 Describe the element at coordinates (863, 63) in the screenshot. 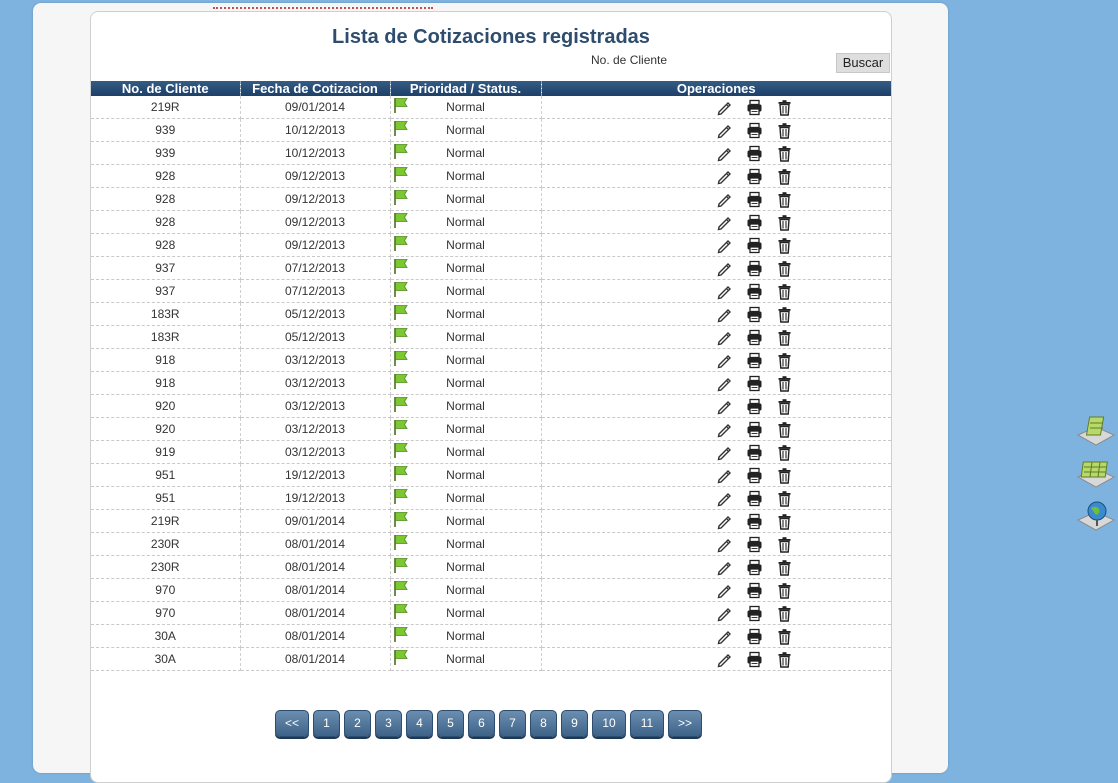

I see `search-button: Buscar` at that location.